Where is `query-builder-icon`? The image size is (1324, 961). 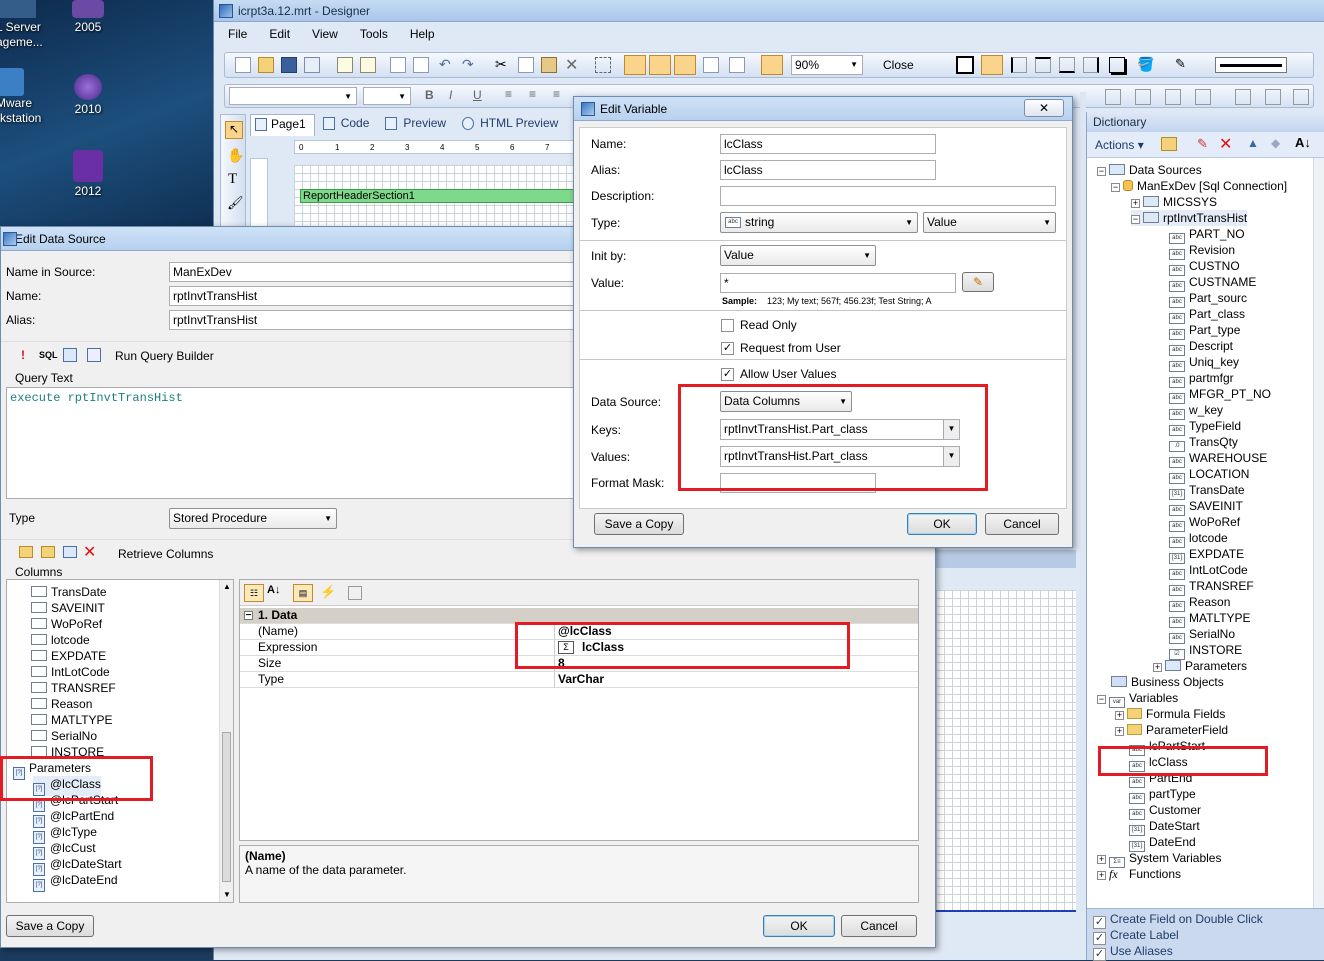
query-builder-icon is located at coordinates (94, 355).